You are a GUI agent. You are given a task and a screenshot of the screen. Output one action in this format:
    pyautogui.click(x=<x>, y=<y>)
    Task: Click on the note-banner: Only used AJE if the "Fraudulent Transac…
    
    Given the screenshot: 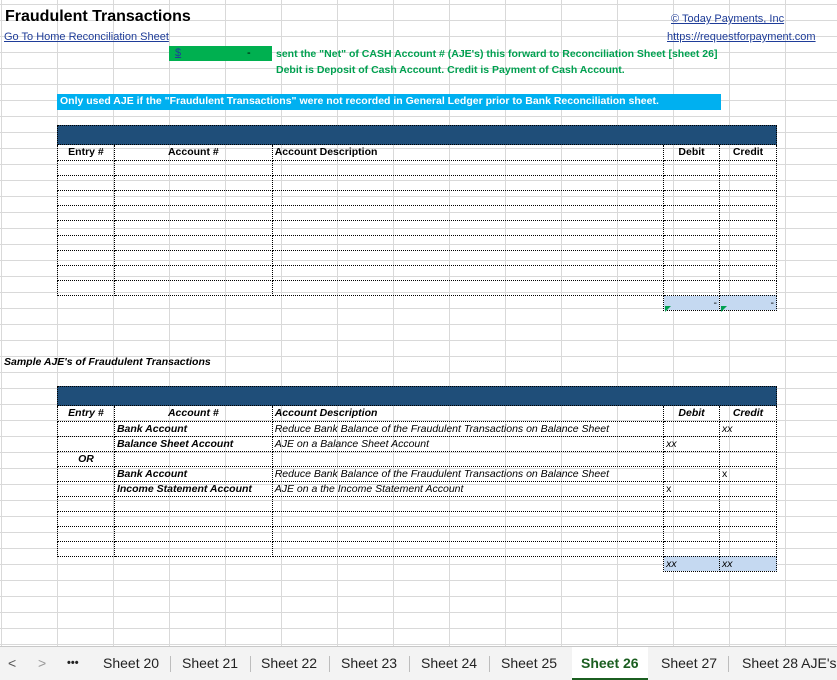 What is the action you would take?
    pyautogui.click(x=389, y=102)
    